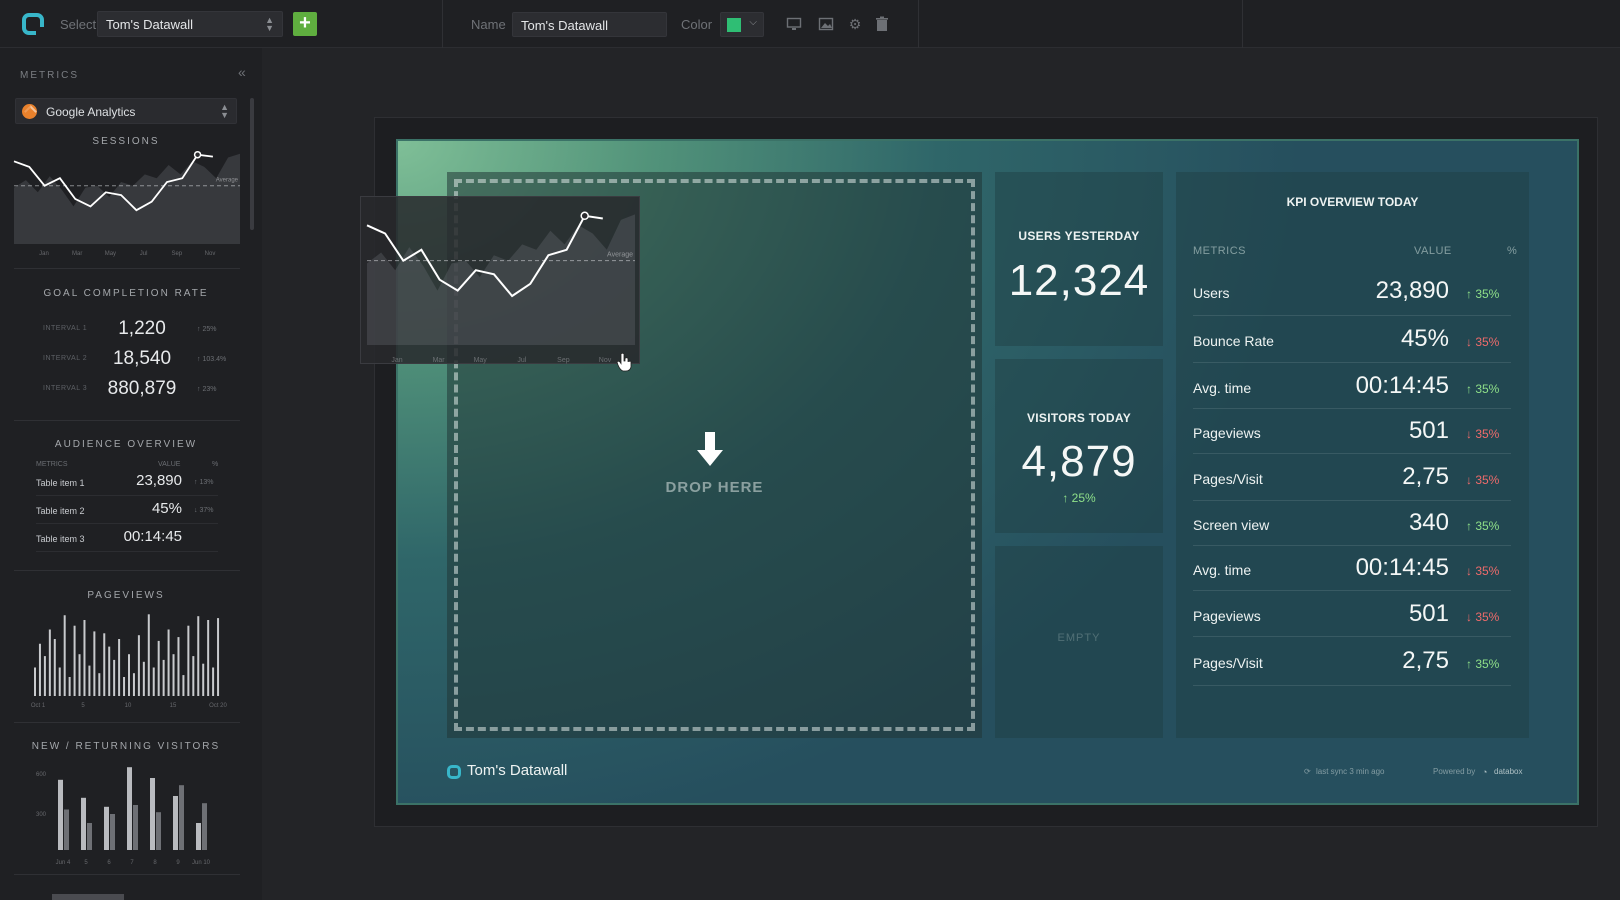  I want to click on kpi-row: Screen view 340 ↑ 35%, so click(1352, 524).